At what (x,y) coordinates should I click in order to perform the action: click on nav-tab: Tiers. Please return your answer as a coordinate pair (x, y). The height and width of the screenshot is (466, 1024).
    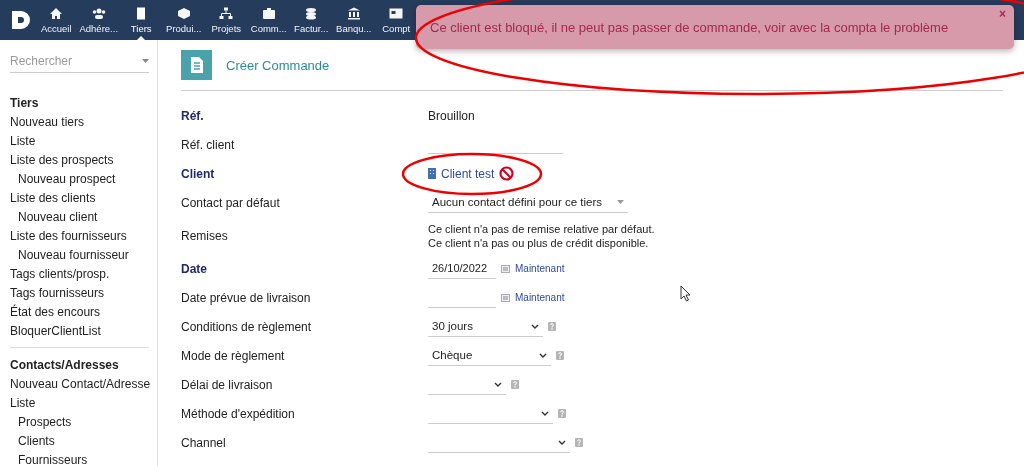
    Looking at the image, I should click on (141, 20).